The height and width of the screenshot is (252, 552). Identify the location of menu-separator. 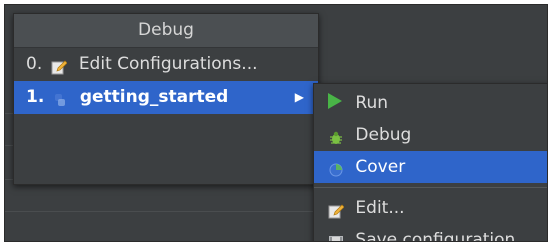
(430, 187).